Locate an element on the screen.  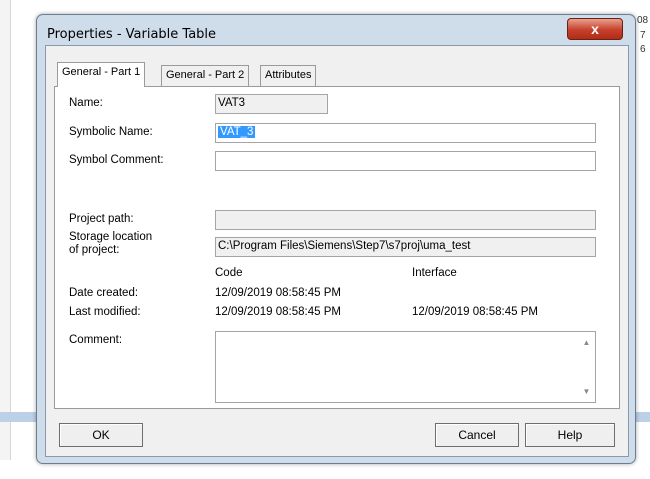
tab-label: General - Part 1 is located at coordinates (101, 72).